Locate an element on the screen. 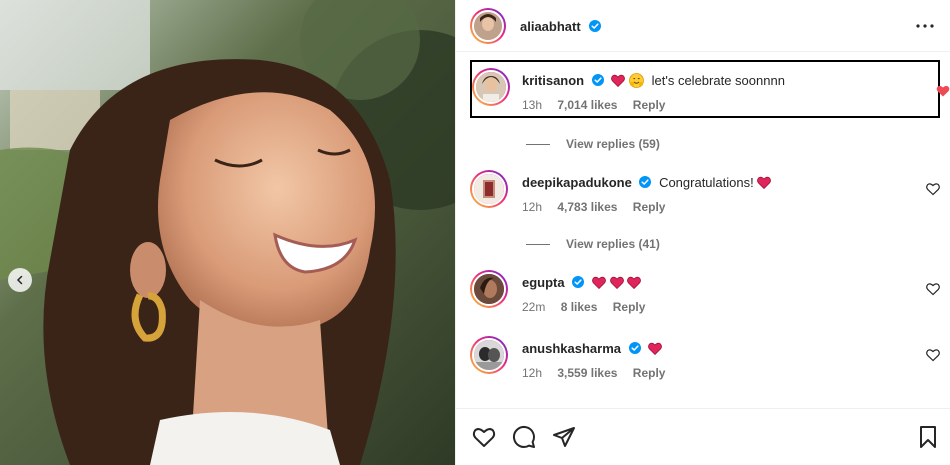 This screenshot has height=465, width=950. comment-username: egupta is located at coordinates (543, 282).